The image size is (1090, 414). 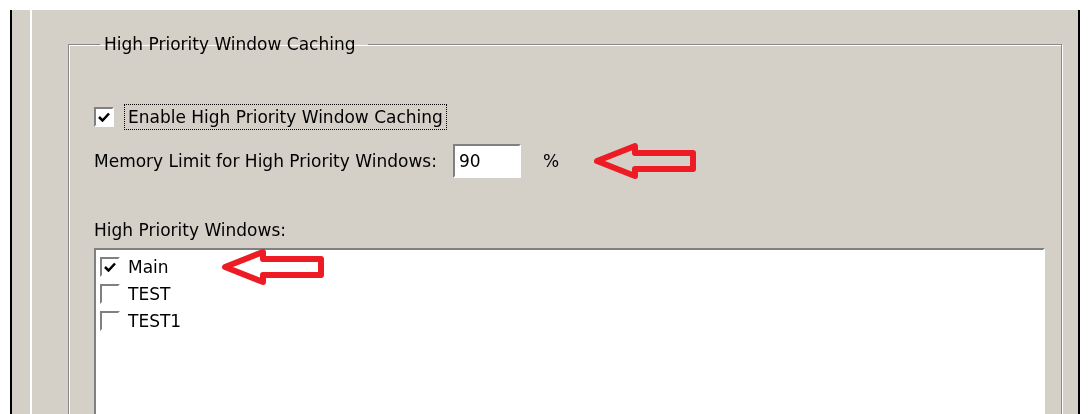 What do you see at coordinates (148, 266) in the screenshot?
I see `list-item: Main` at bounding box center [148, 266].